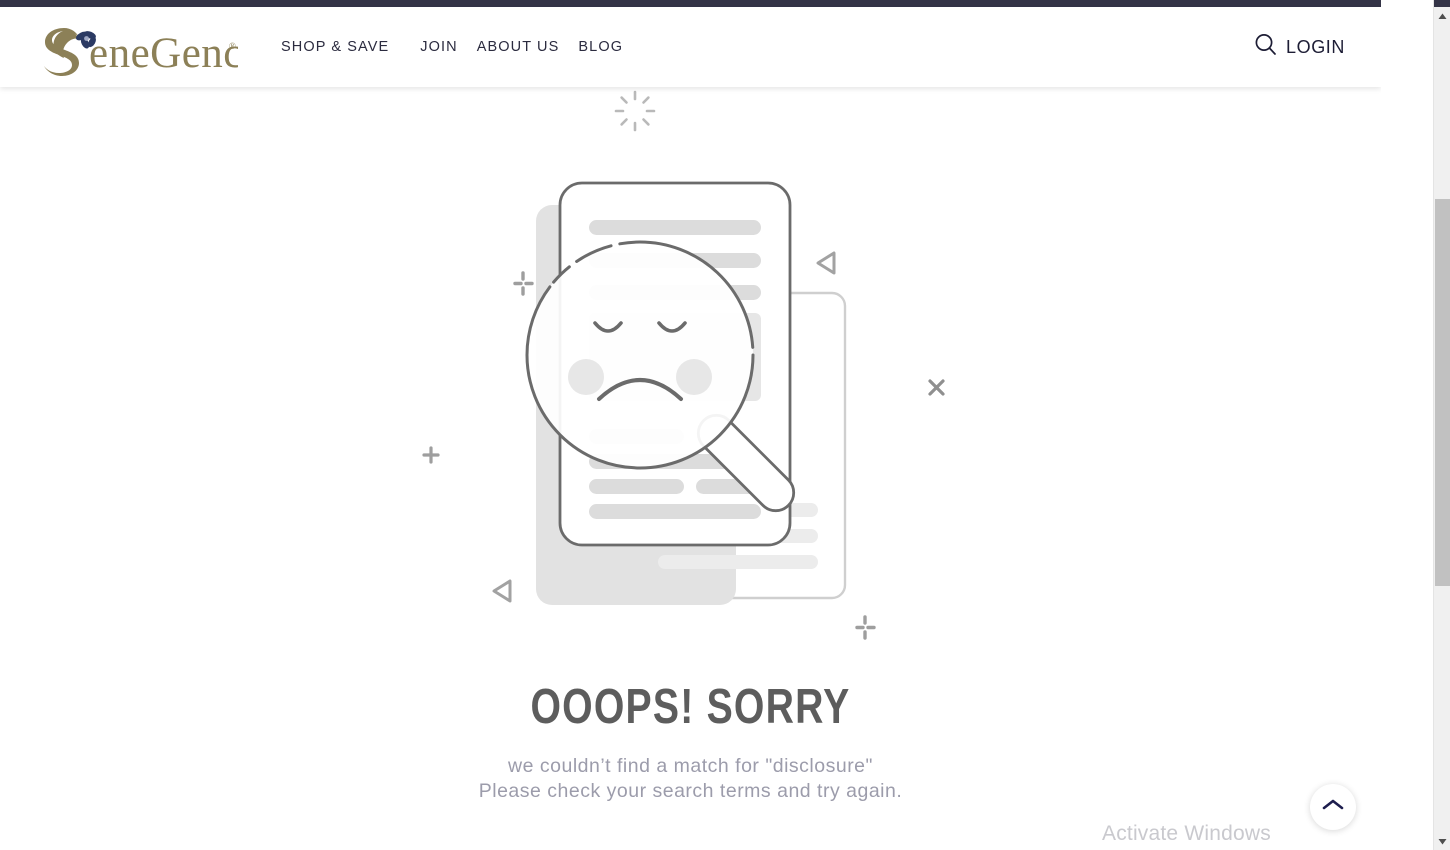  I want to click on login-label: LOGIN, so click(1315, 46).